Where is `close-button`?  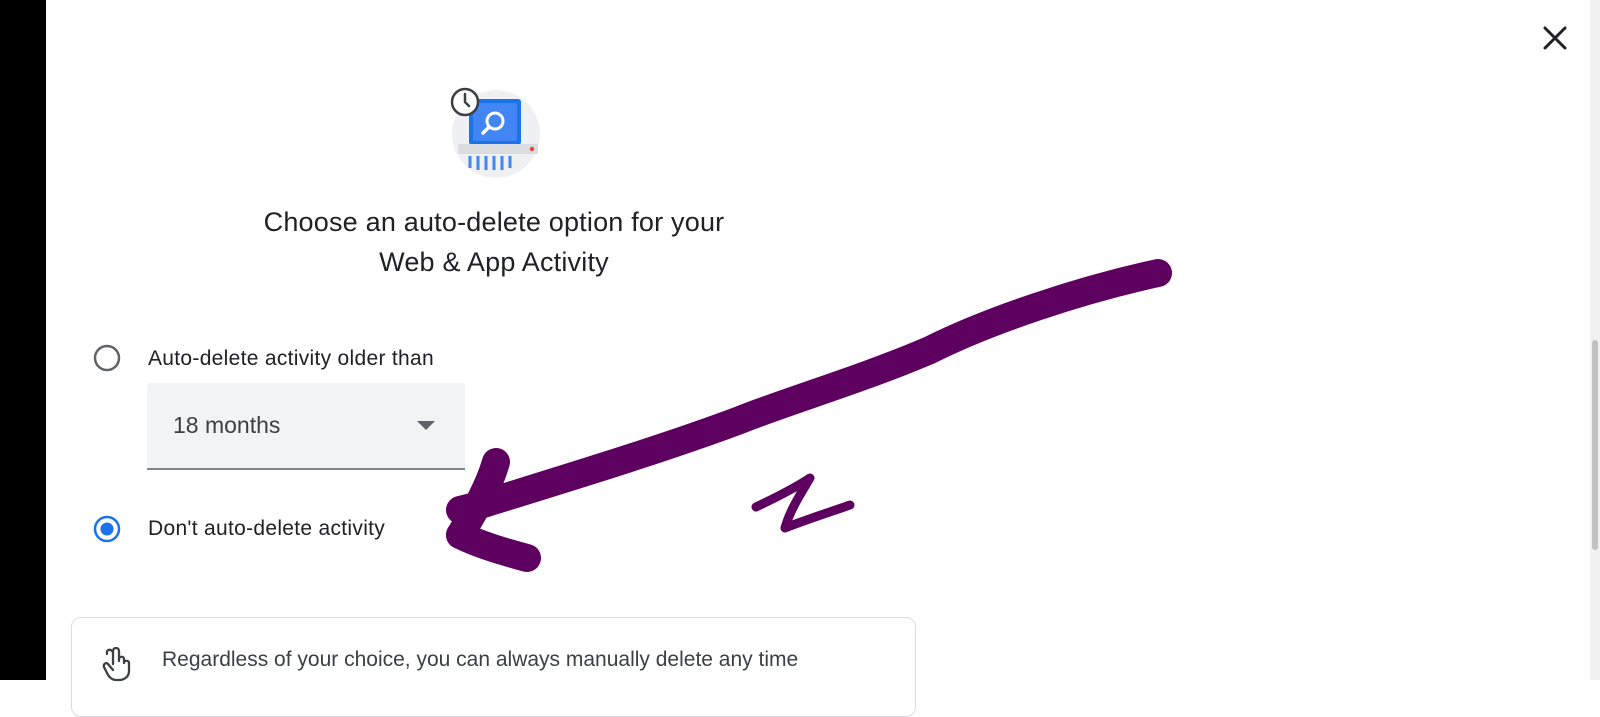
close-button is located at coordinates (1555, 38).